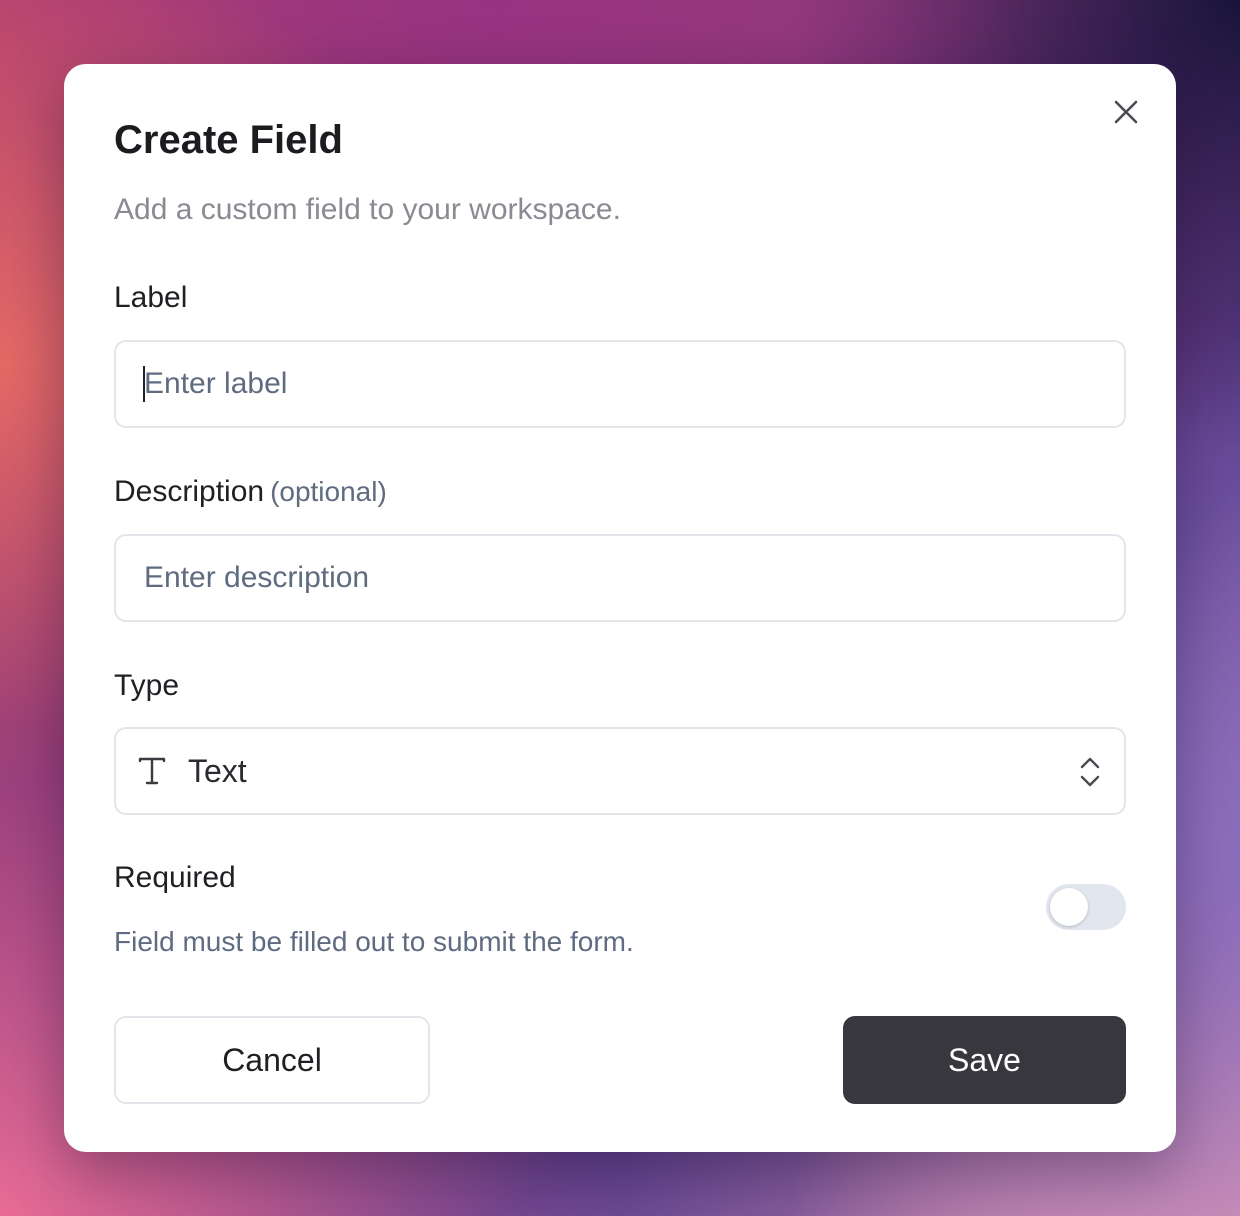 Image resolution: width=1240 pixels, height=1216 pixels. I want to click on save-button: Save, so click(984, 1060).